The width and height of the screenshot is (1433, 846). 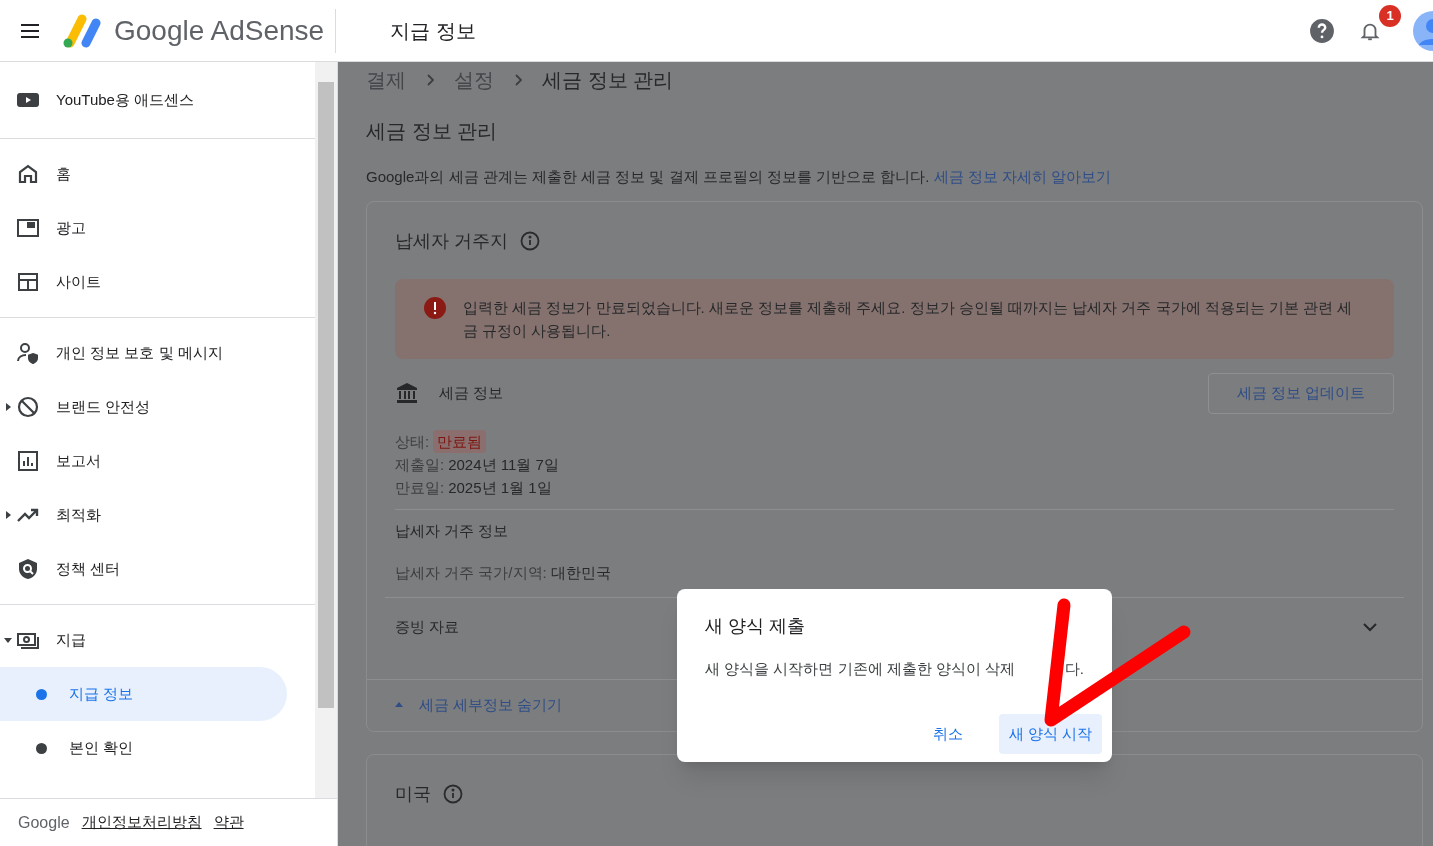 I want to click on field-label: 만료일:, so click(x=420, y=487).